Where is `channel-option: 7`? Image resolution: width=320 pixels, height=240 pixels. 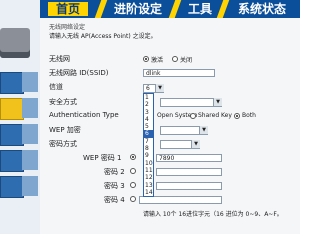 channel-option: 7 is located at coordinates (148, 141).